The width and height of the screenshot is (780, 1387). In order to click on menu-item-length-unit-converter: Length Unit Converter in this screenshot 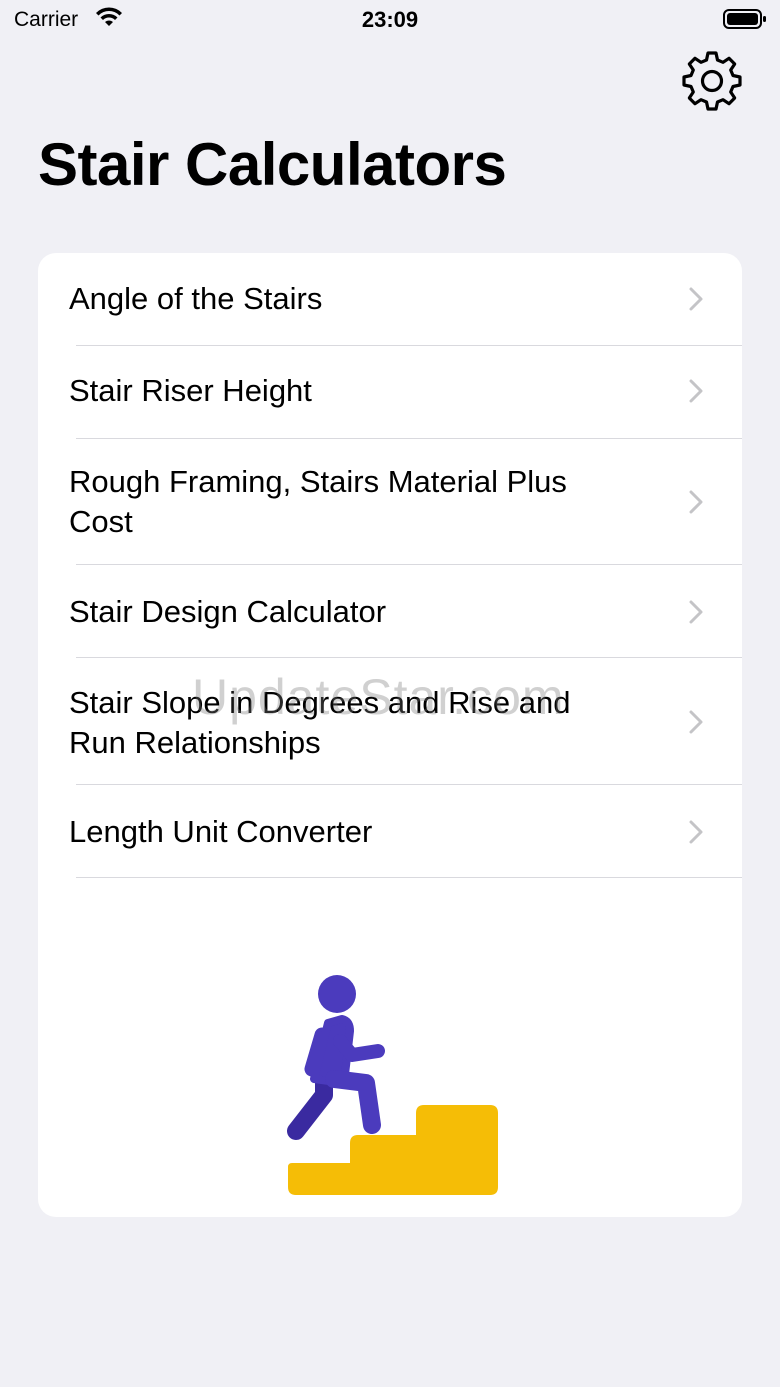, I will do `click(390, 831)`.